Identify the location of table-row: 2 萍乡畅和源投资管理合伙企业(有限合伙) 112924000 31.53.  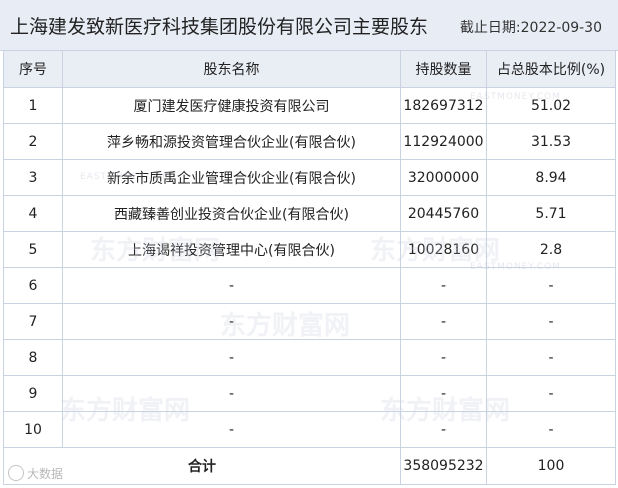
(309, 141).